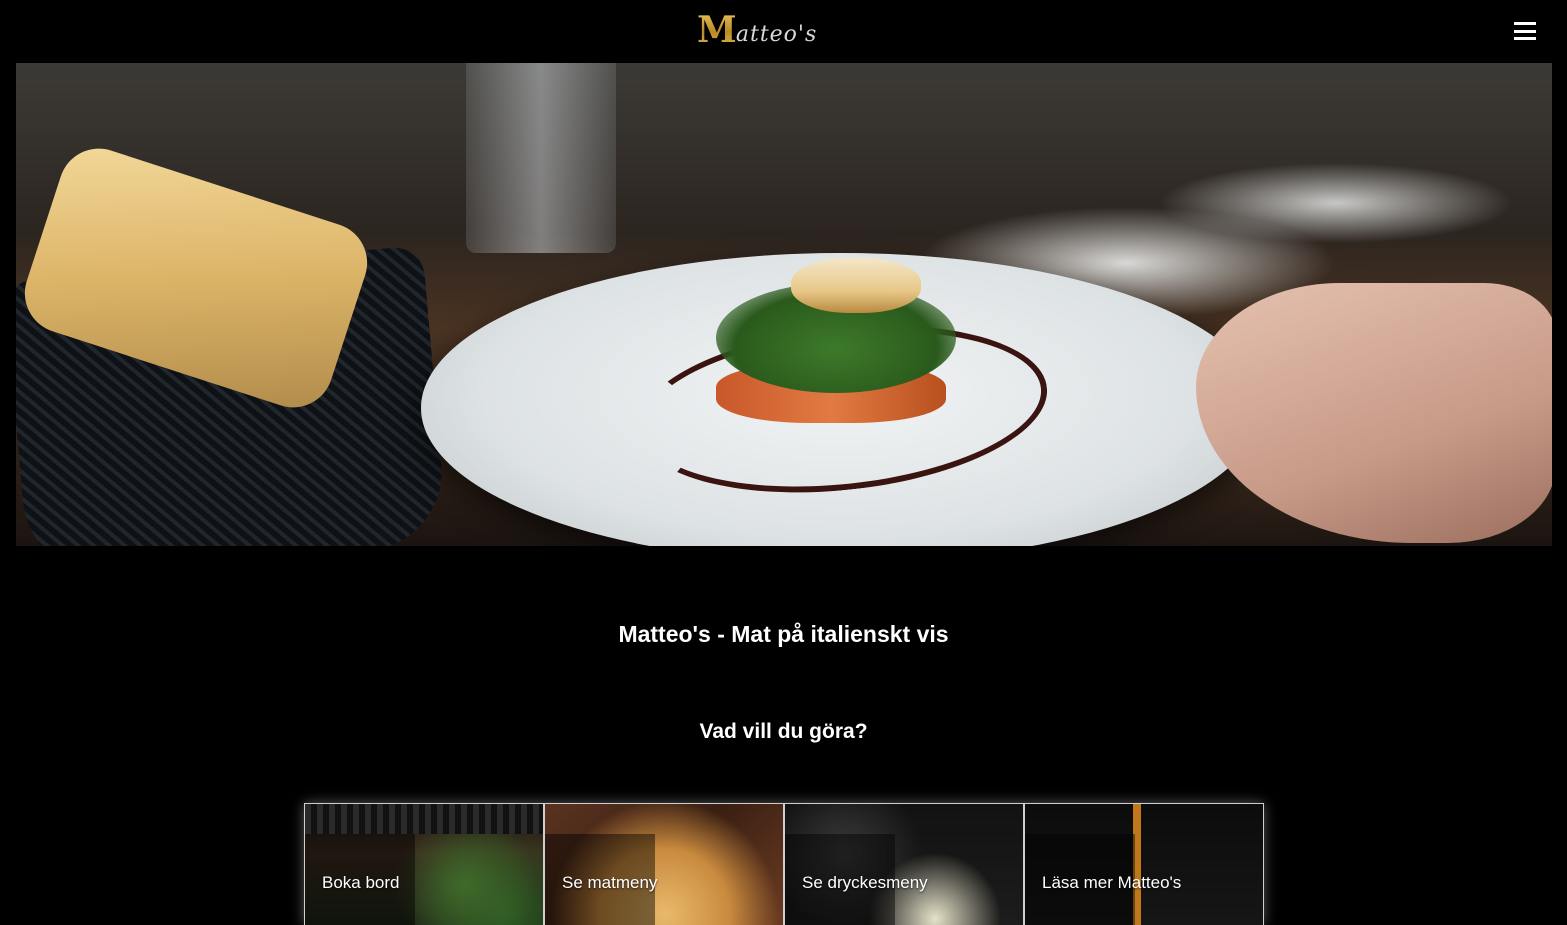 The width and height of the screenshot is (1567, 925). What do you see at coordinates (664, 864) in the screenshot?
I see `tile-food-menu: Se matmeny` at bounding box center [664, 864].